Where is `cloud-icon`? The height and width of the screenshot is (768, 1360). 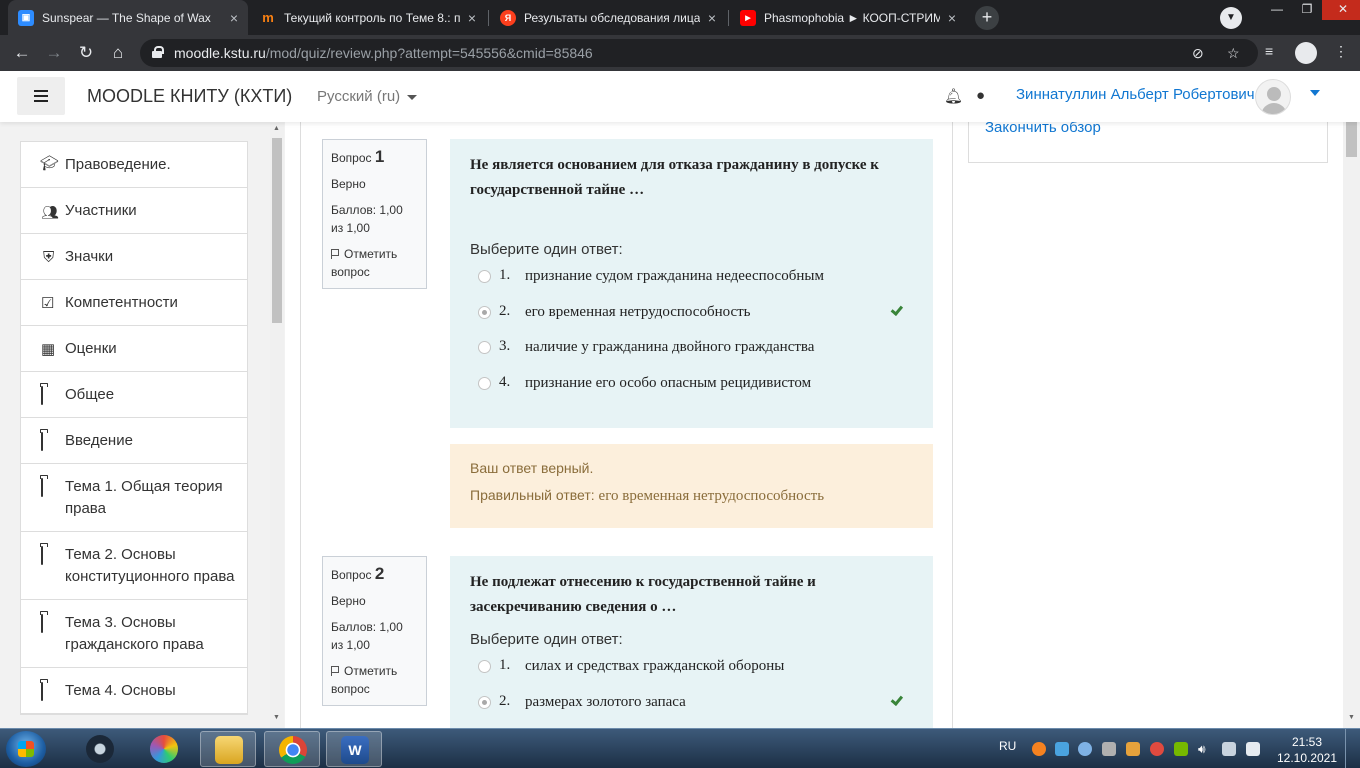
cloud-icon is located at coordinates (1062, 749).